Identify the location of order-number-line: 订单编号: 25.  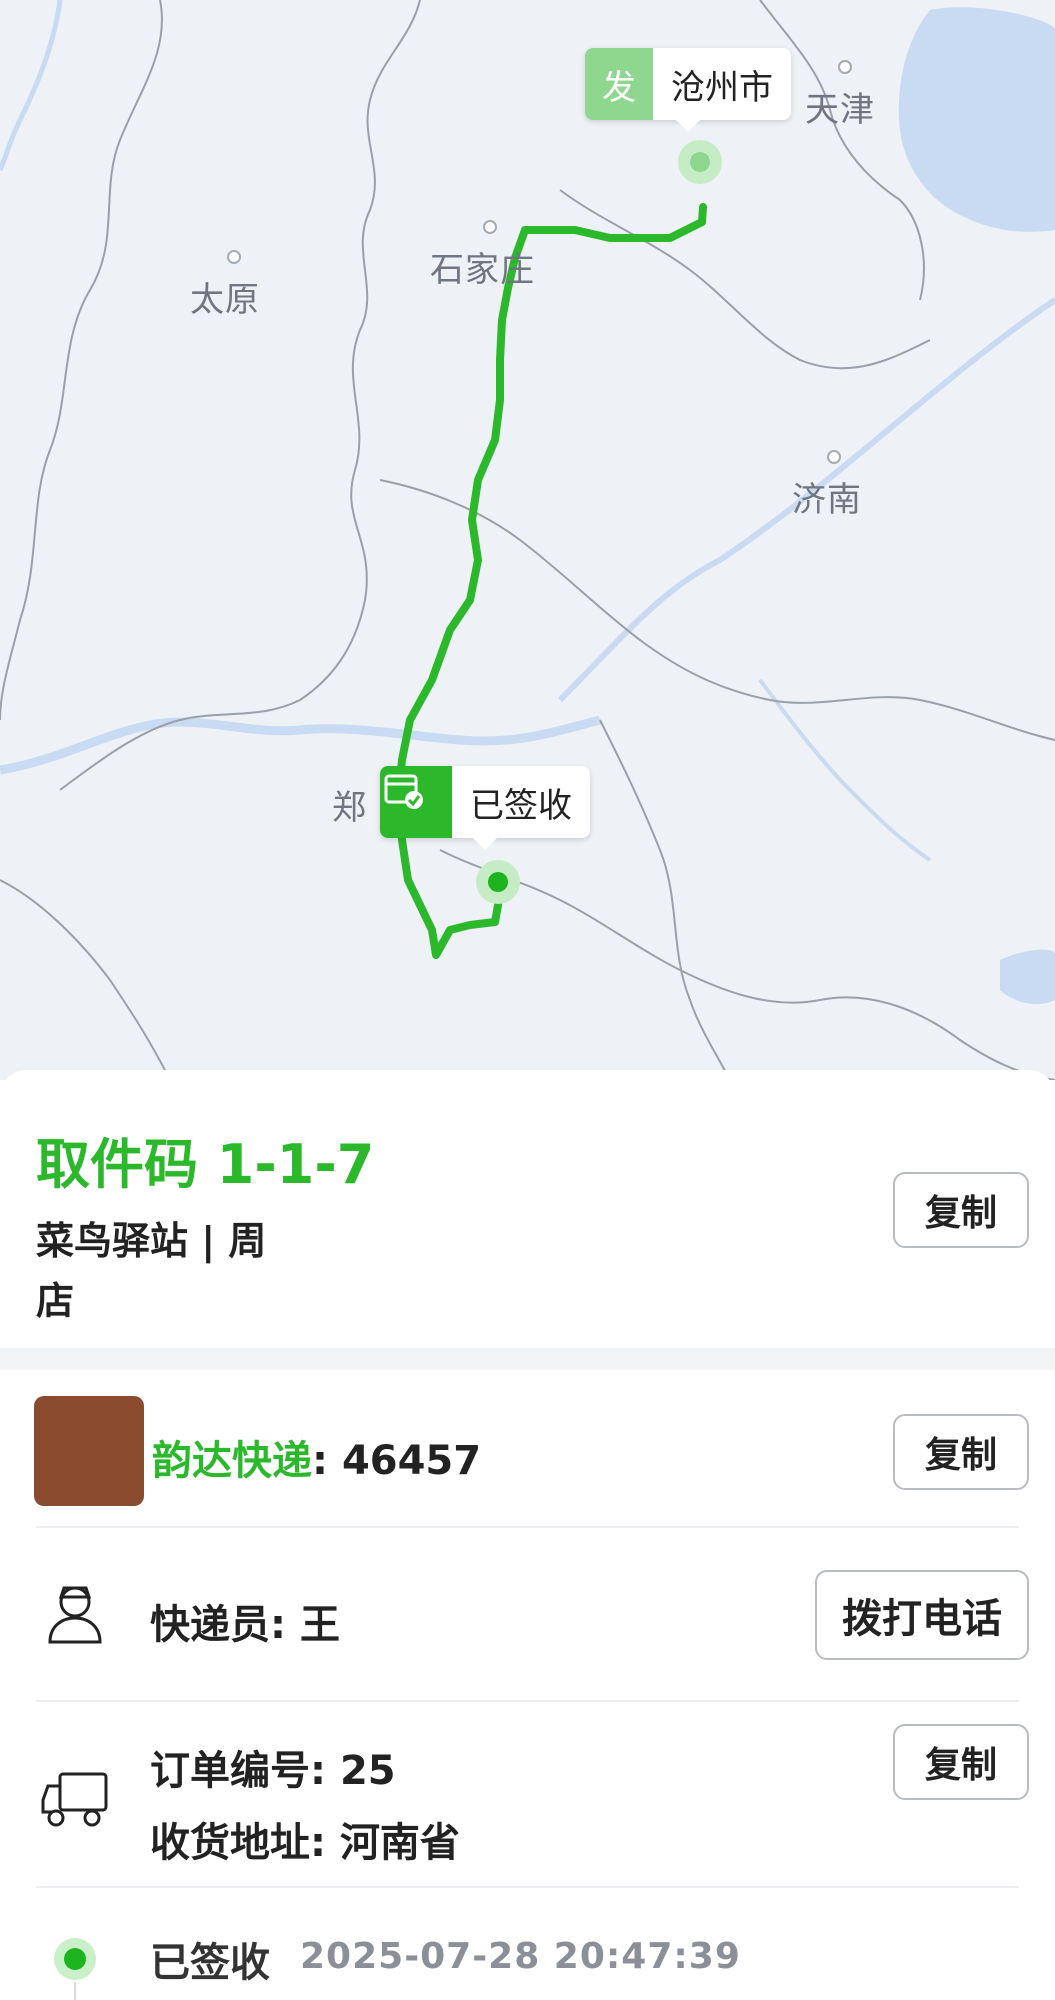
(273, 1767).